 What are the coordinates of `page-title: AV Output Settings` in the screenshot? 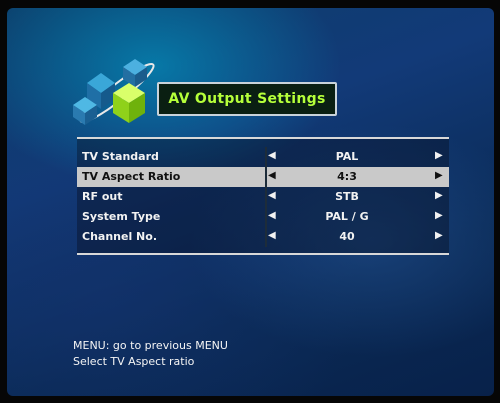 It's located at (247, 99).